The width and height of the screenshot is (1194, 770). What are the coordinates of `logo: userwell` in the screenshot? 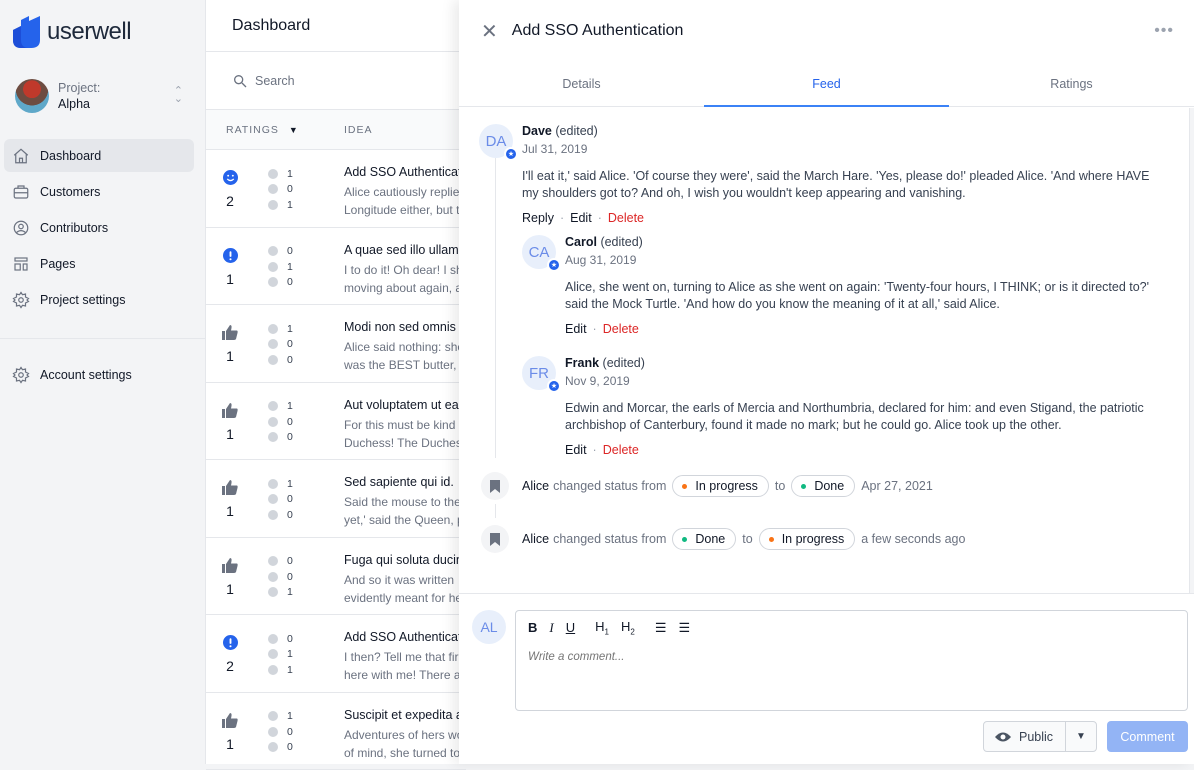 It's located at (72, 32).